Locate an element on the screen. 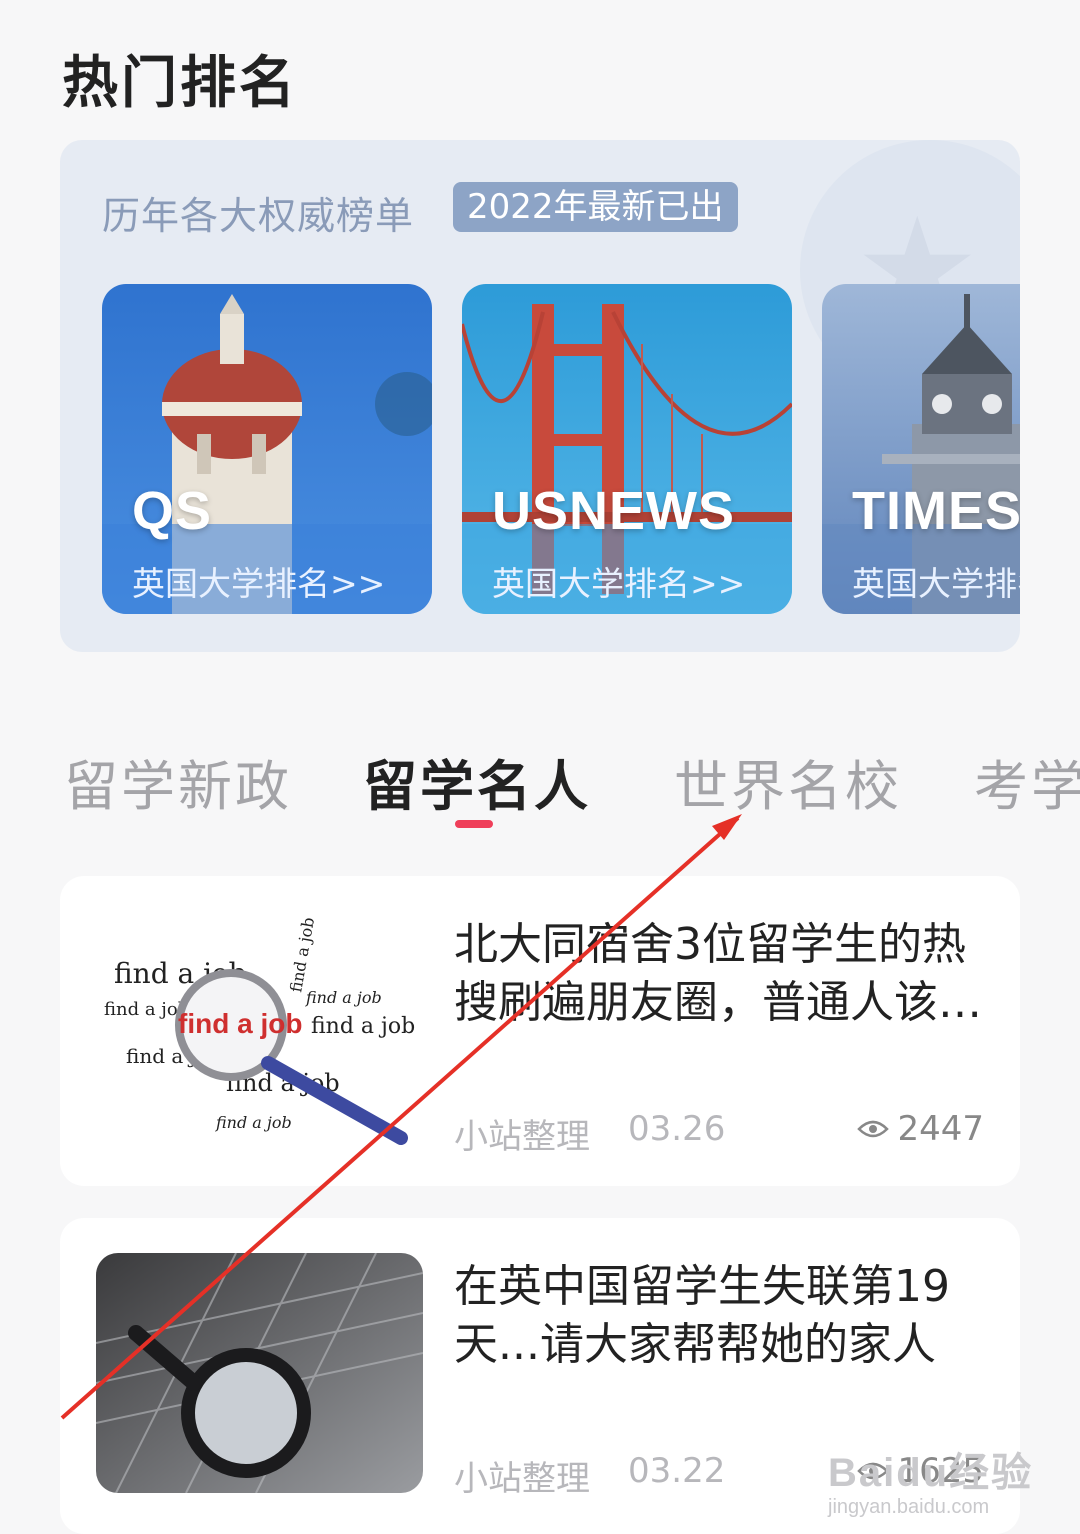  tab-exams: 考学 is located at coordinates (1027, 781).